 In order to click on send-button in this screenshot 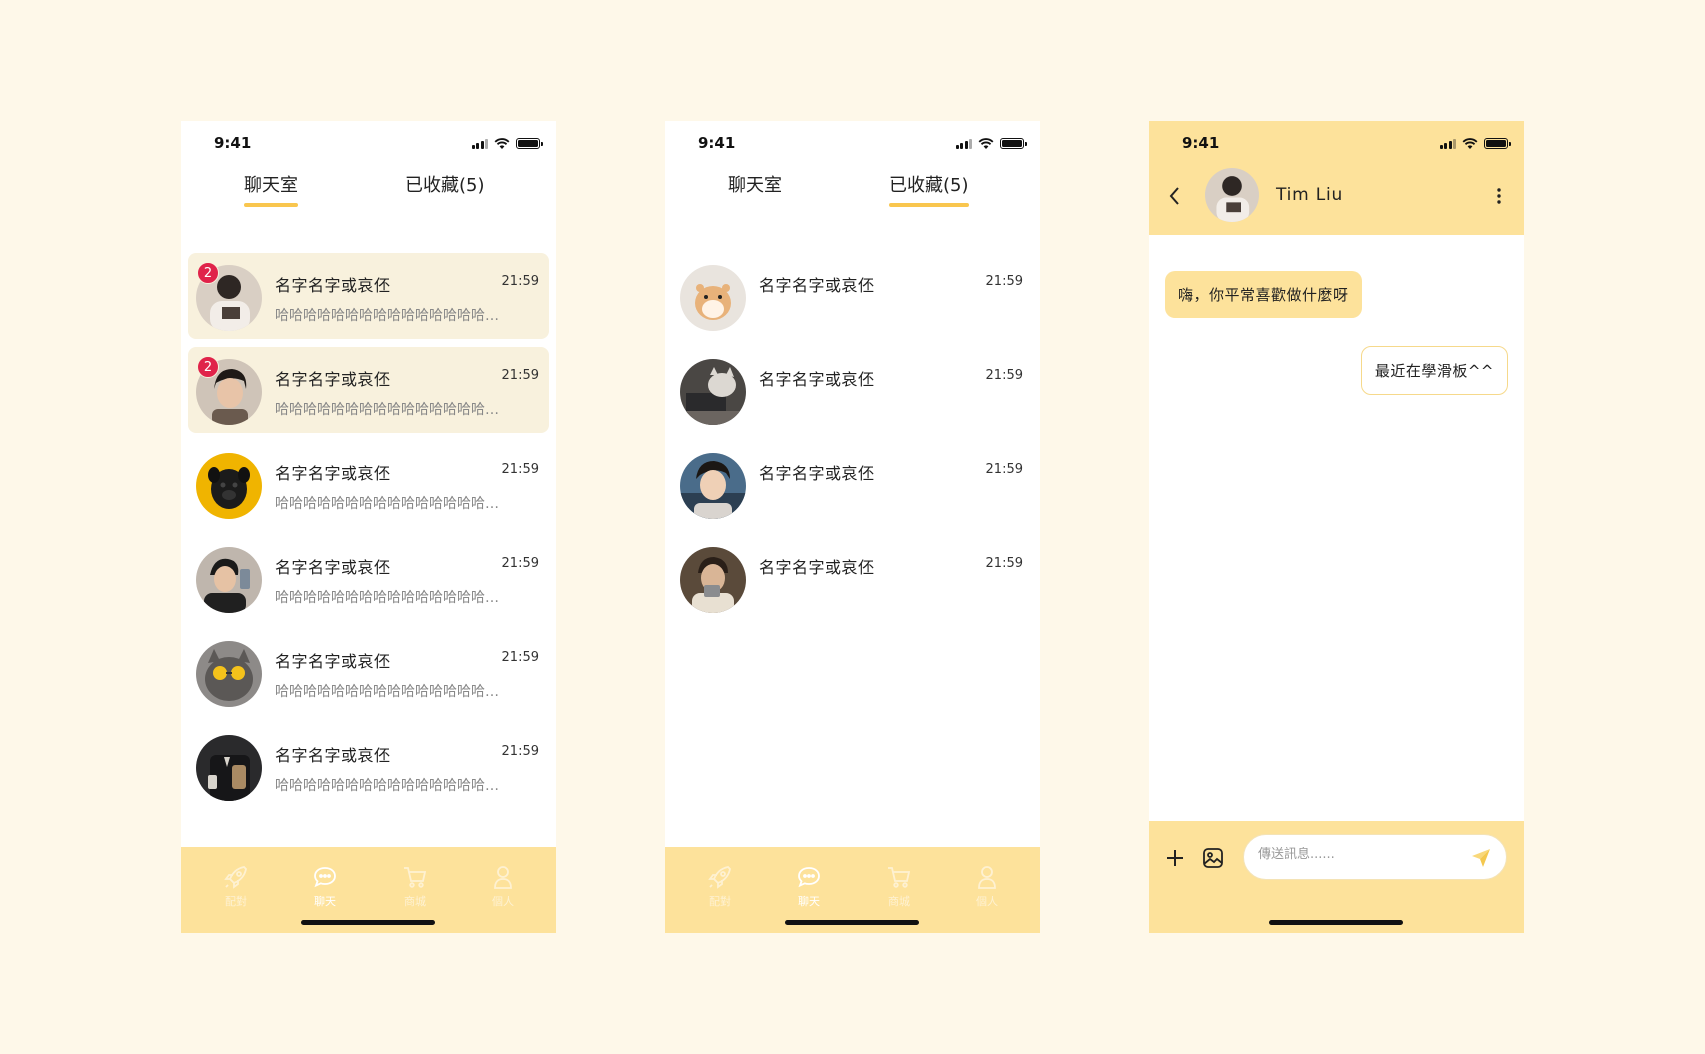, I will do `click(1481, 860)`.